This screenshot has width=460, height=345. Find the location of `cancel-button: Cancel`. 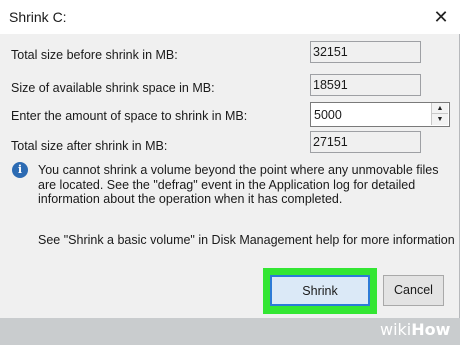

cancel-button: Cancel is located at coordinates (413, 290).